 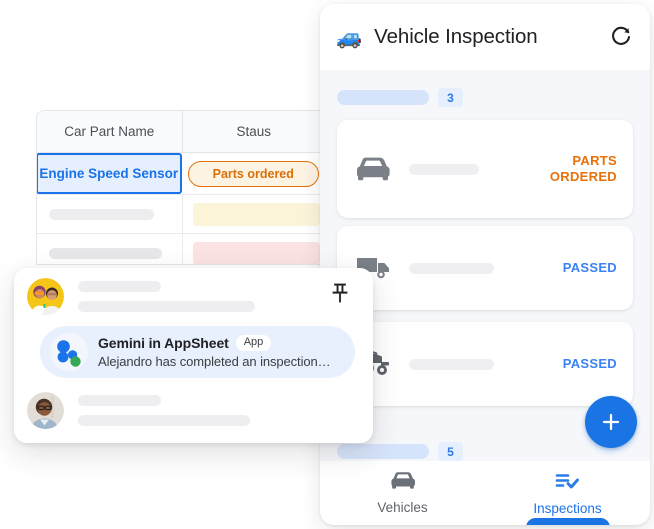 I want to click on inspection-card: PARTS ORDERED, so click(x=485, y=169).